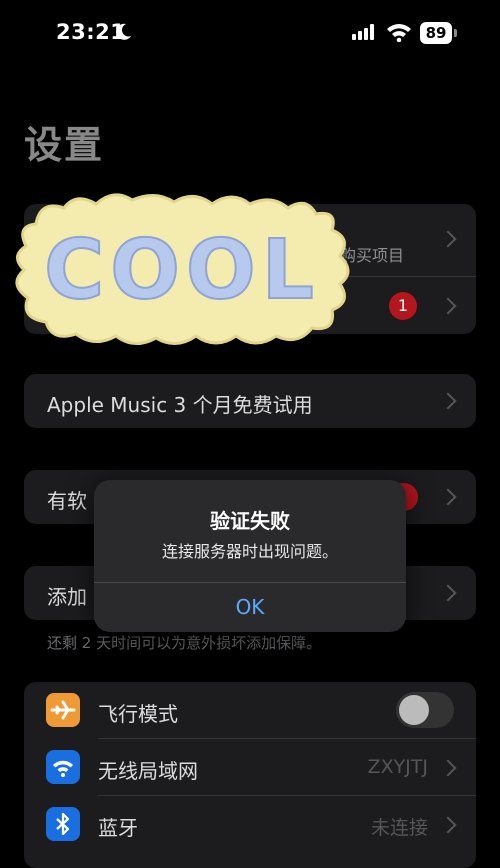  I want to click on sticker-text: COOL, so click(182, 270).